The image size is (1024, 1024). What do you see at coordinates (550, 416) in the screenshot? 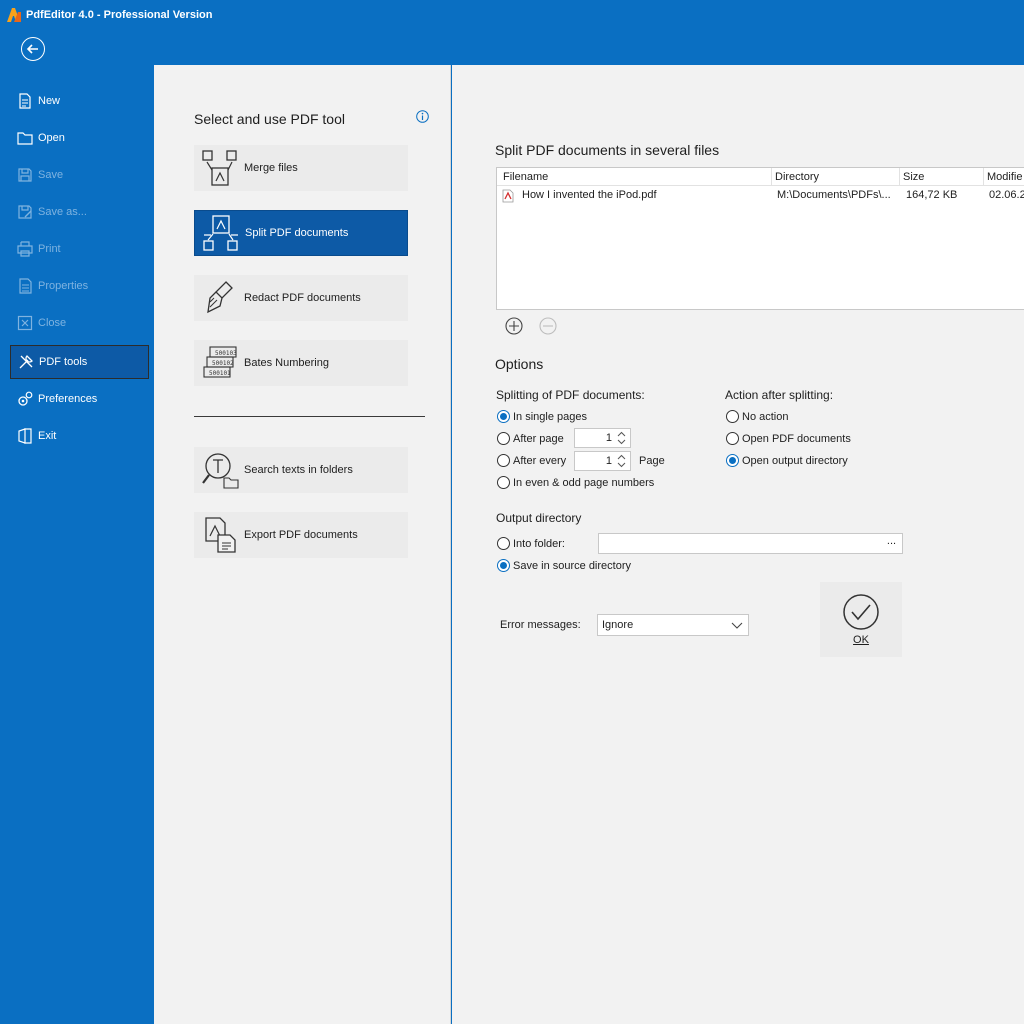
I see `radio-label: In single pages` at bounding box center [550, 416].